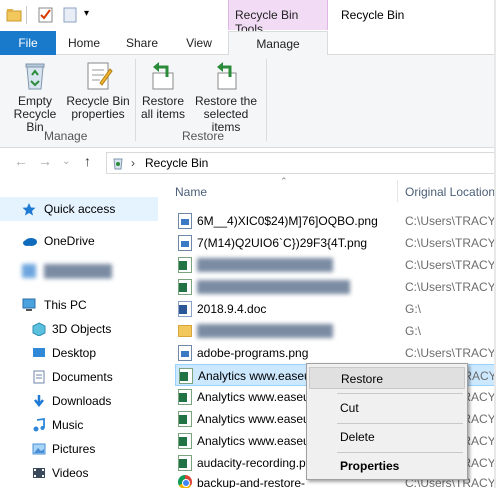  Describe the element at coordinates (256, 419) in the screenshot. I see `file-name: Analytics www.easeus` at that location.